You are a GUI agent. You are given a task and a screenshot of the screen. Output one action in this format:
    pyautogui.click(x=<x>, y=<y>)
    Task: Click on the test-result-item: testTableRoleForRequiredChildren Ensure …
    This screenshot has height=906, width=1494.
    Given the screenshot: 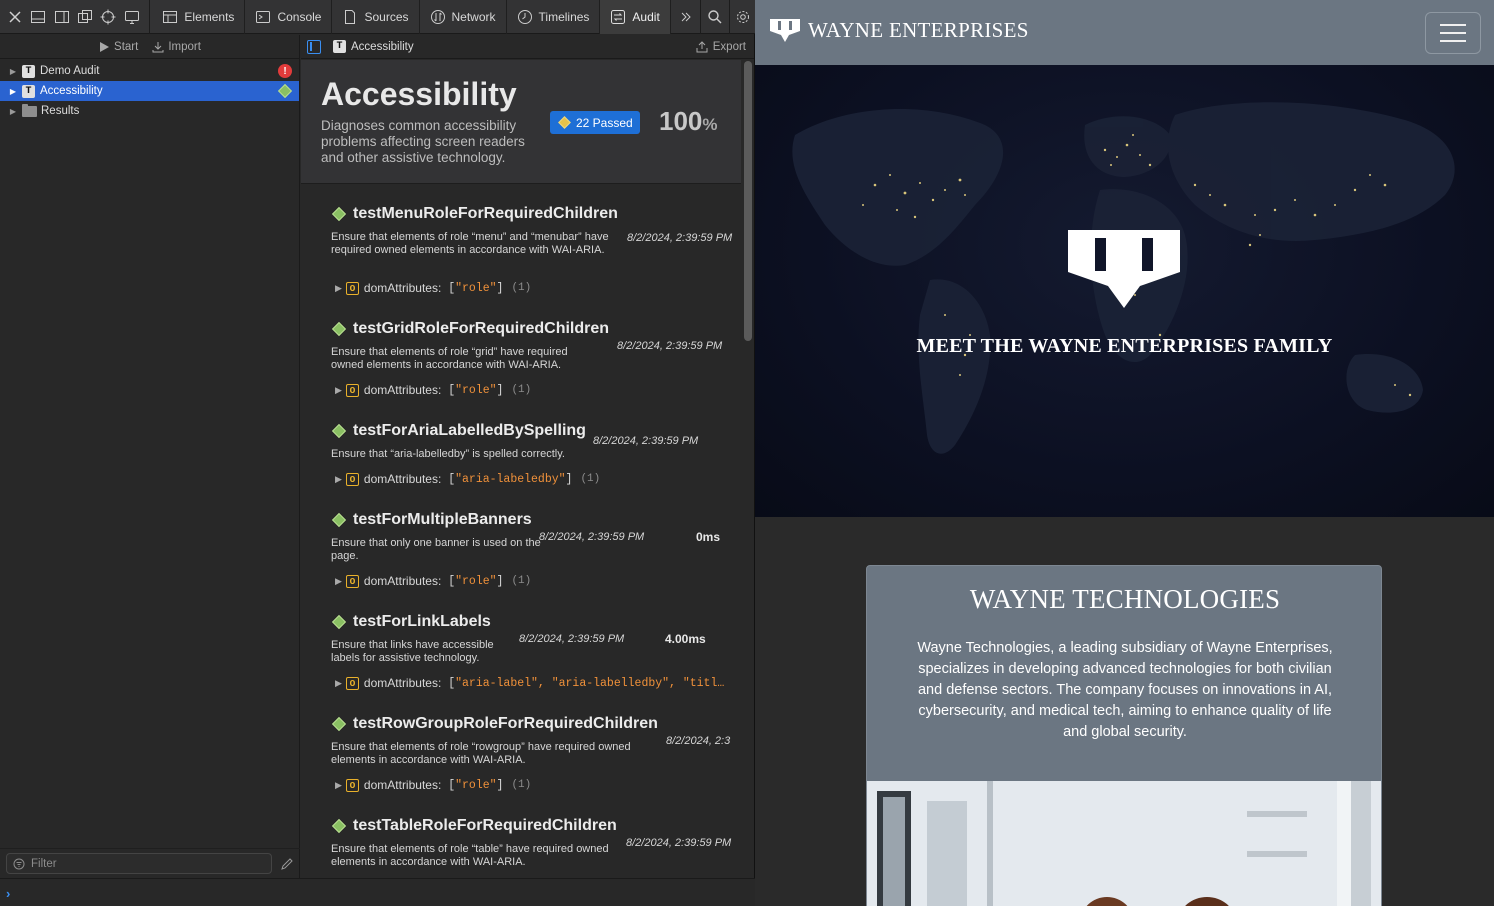 What is the action you would take?
    pyautogui.click(x=521, y=847)
    